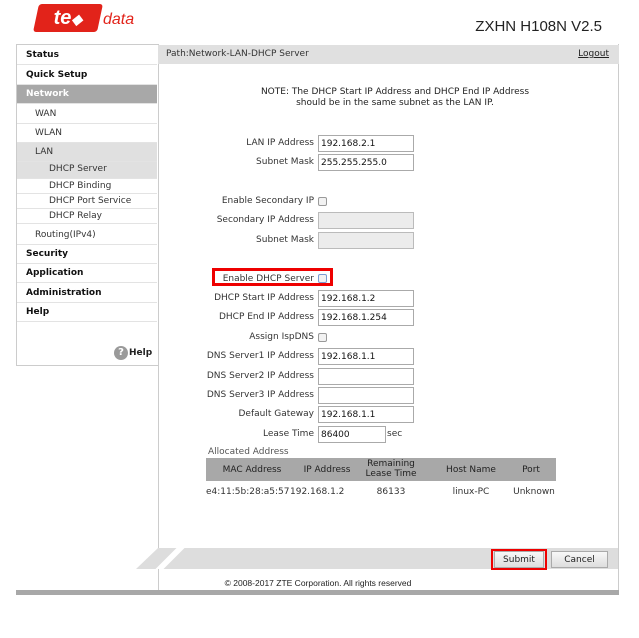 Image resolution: width=639 pixels, height=638 pixels. I want to click on sidebar-item-dhcp-relay: DHCP Relay, so click(87, 216).